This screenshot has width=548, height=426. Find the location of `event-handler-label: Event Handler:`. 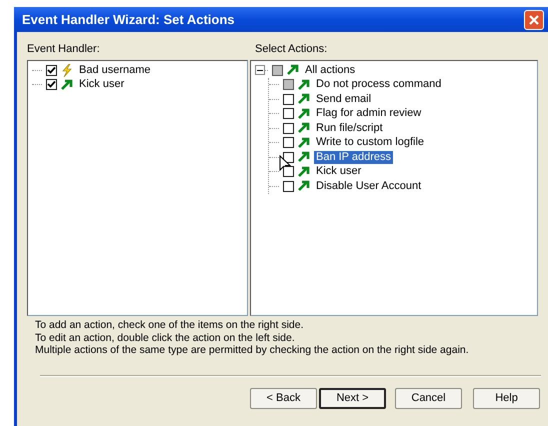

event-handler-label: Event Handler: is located at coordinates (64, 49).